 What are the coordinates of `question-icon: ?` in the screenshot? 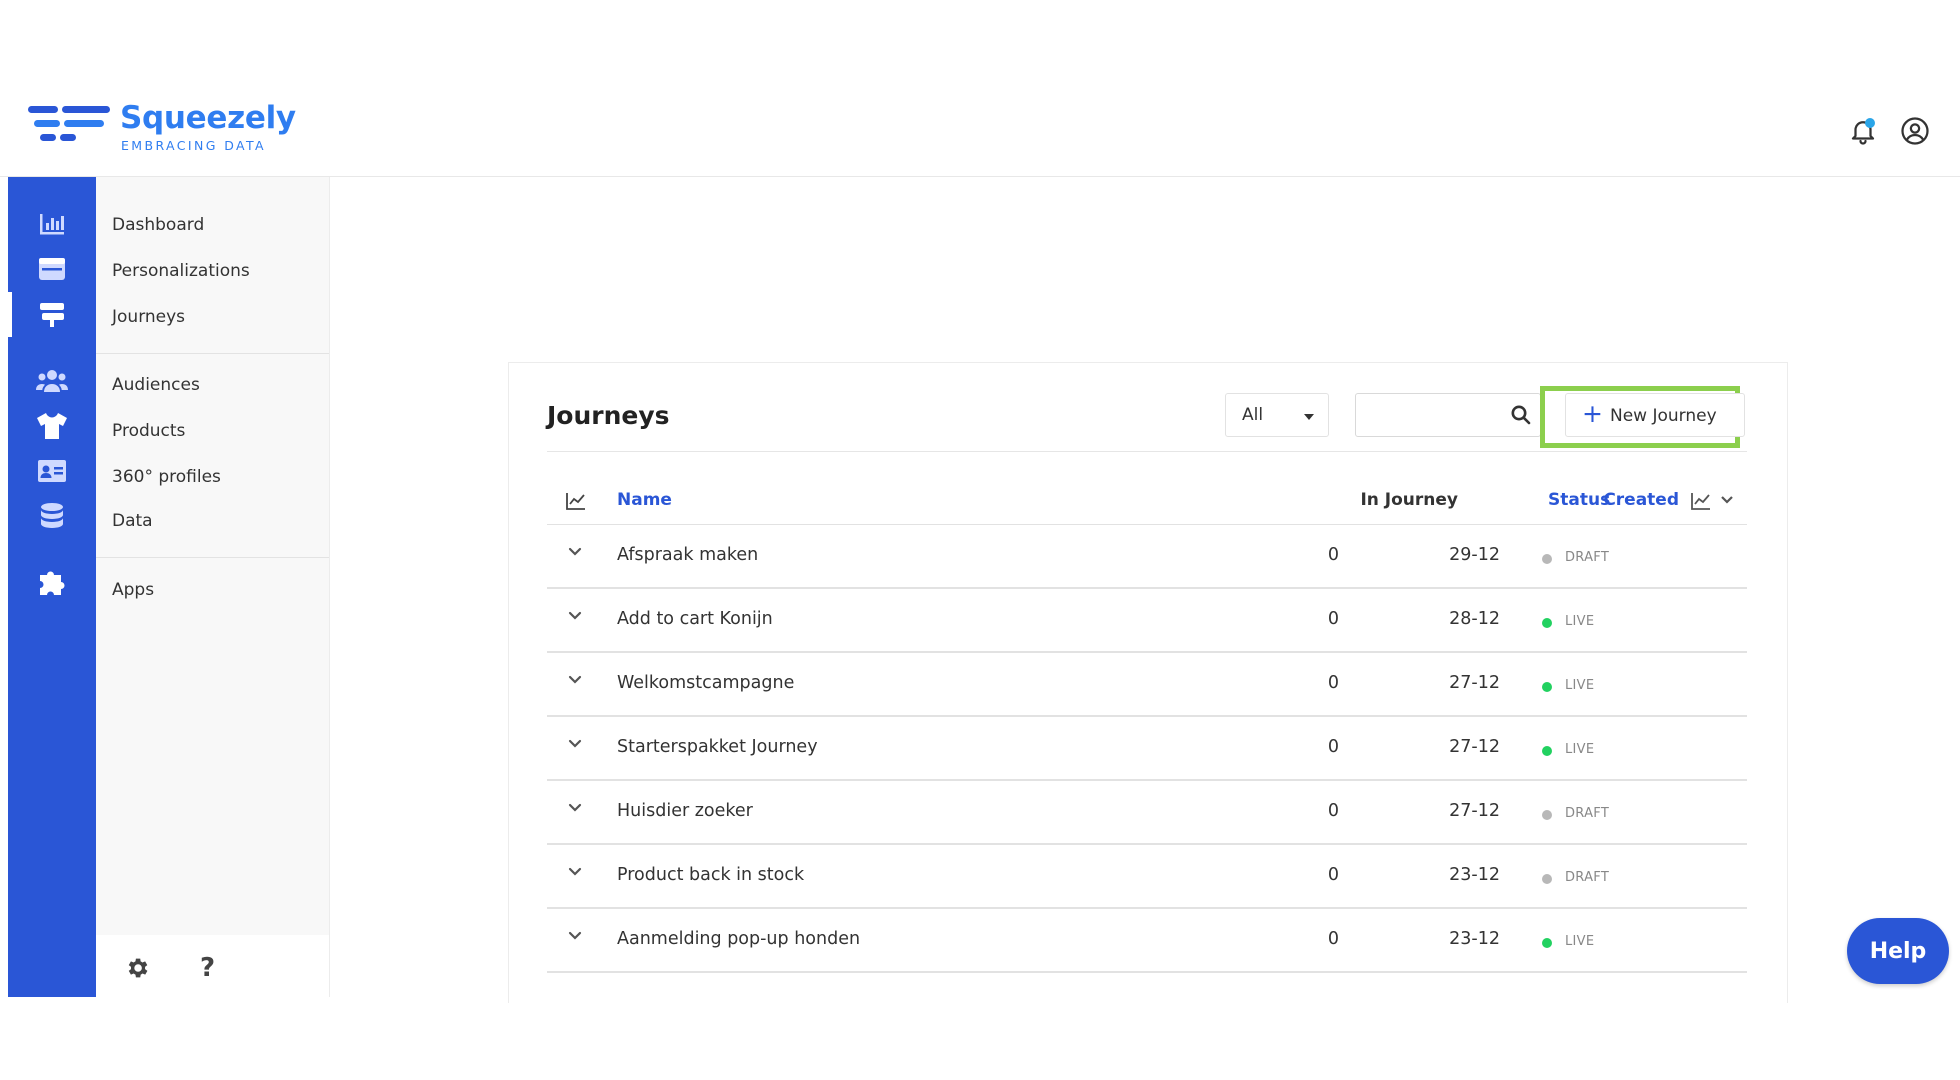 It's located at (207, 968).